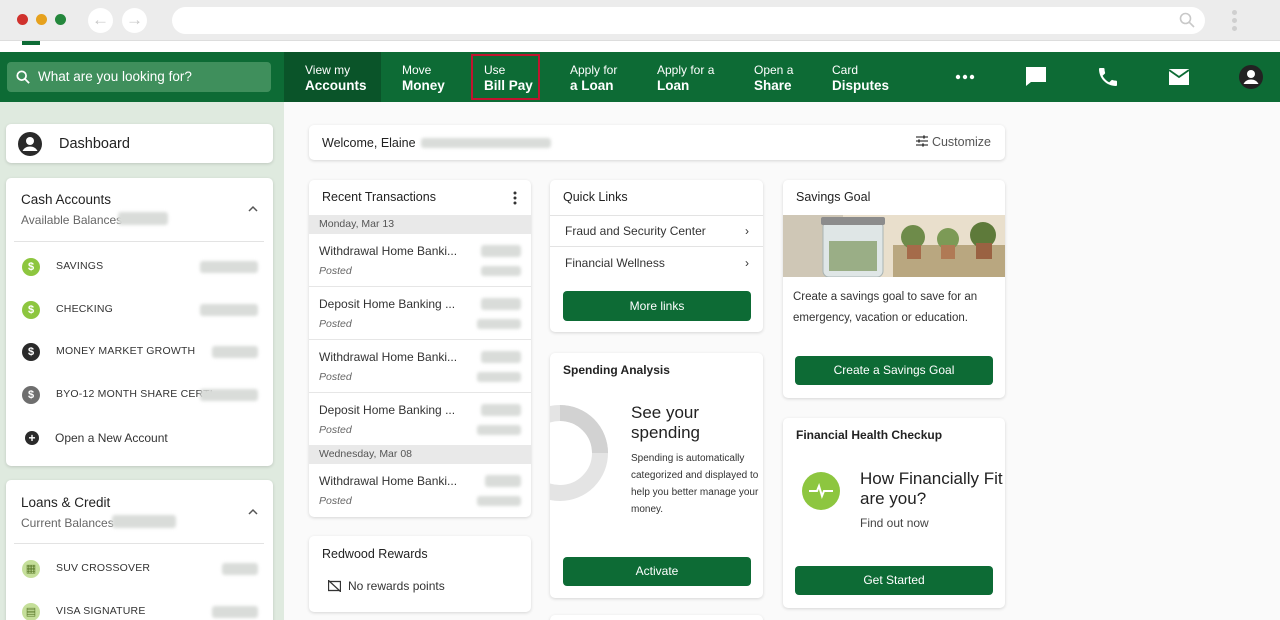 The image size is (1280, 620). Describe the element at coordinates (100, 20) in the screenshot. I see `back-arrow-icon: ←` at that location.